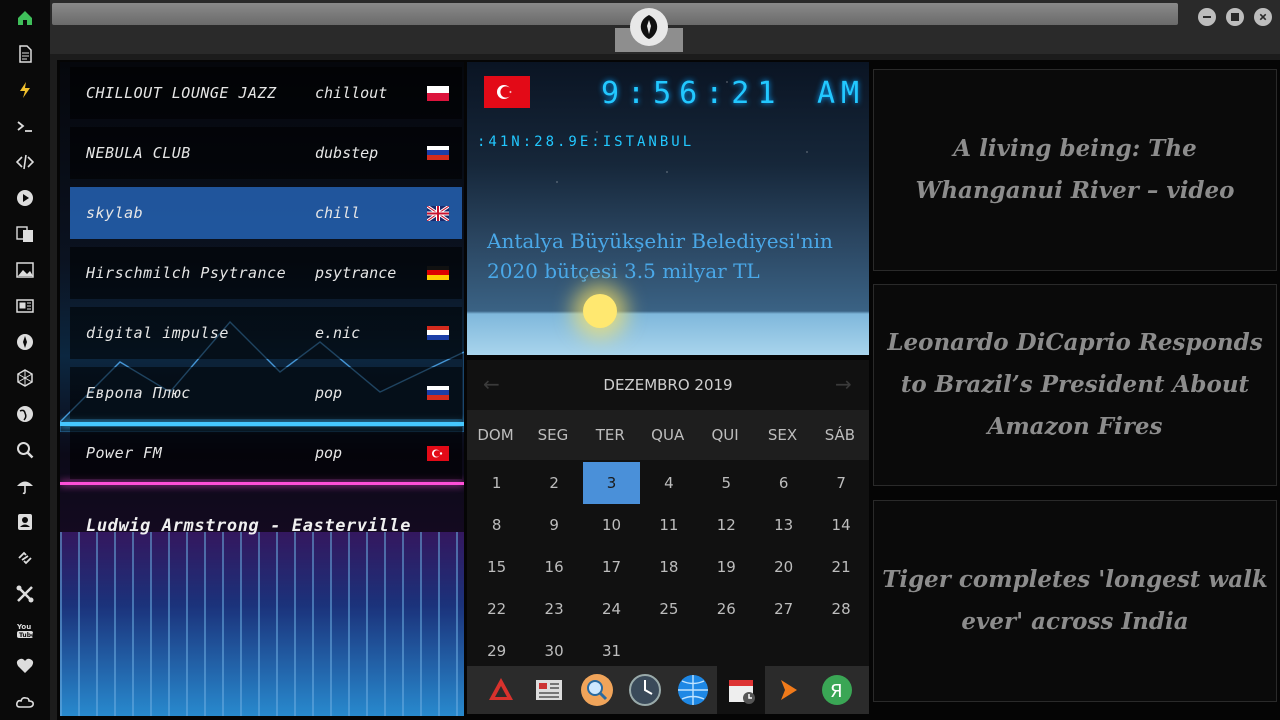  I want to click on cloud-icon, so click(25, 702).